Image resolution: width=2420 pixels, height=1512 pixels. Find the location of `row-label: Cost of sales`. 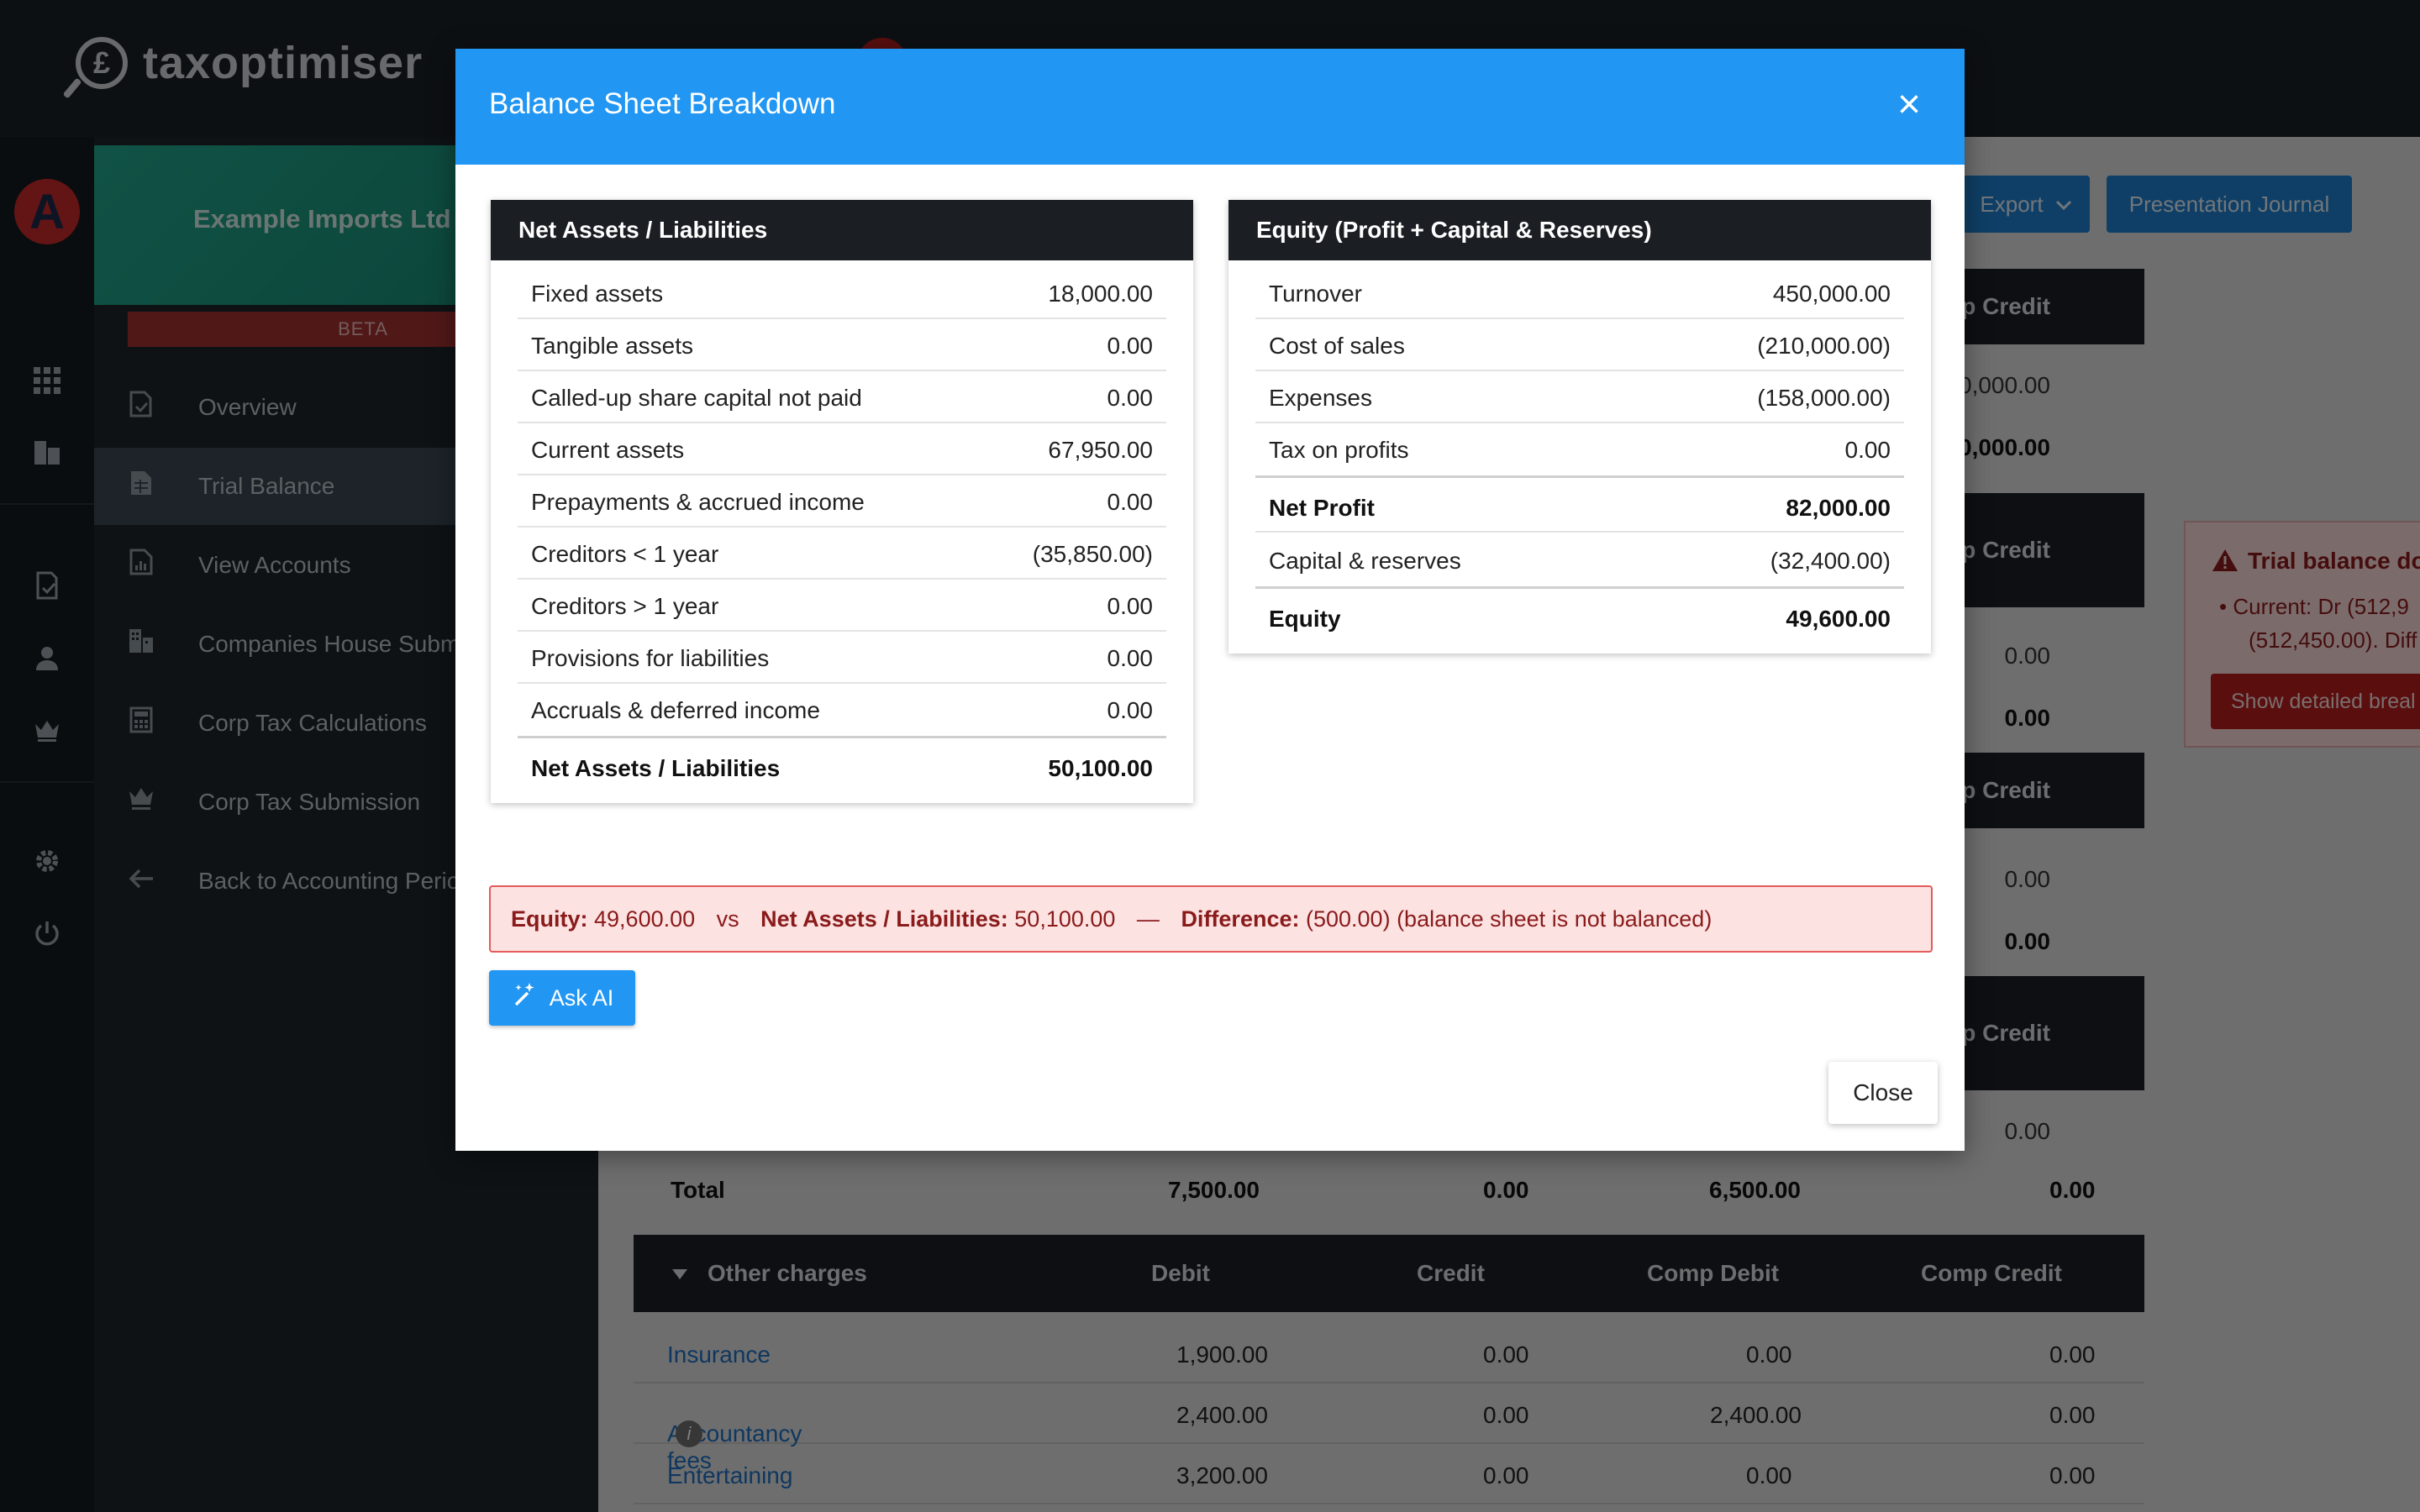

row-label: Cost of sales is located at coordinates (1337, 346).